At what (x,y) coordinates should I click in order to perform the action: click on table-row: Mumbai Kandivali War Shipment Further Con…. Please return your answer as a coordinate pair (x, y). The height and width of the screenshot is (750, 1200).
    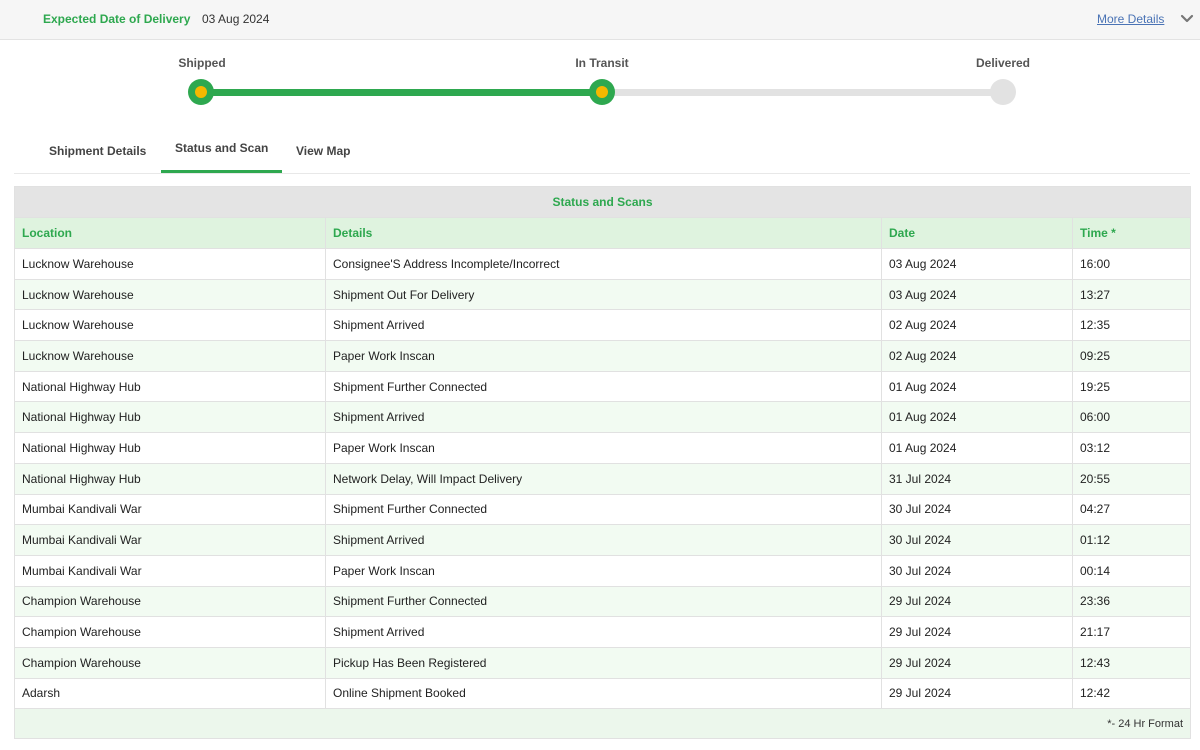
    Looking at the image, I should click on (602, 509).